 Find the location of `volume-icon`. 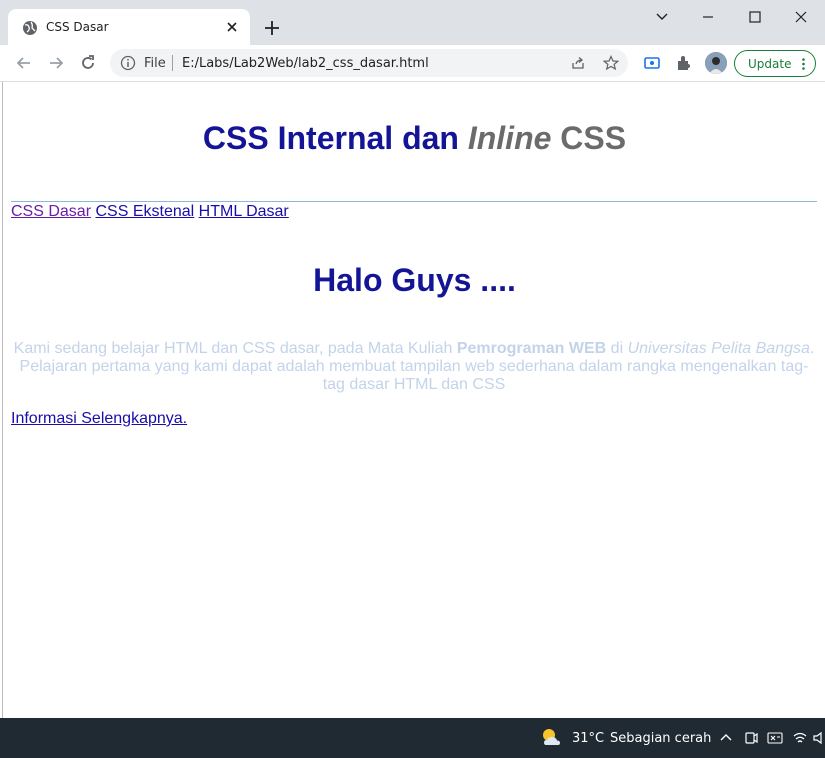

volume-icon is located at coordinates (818, 738).